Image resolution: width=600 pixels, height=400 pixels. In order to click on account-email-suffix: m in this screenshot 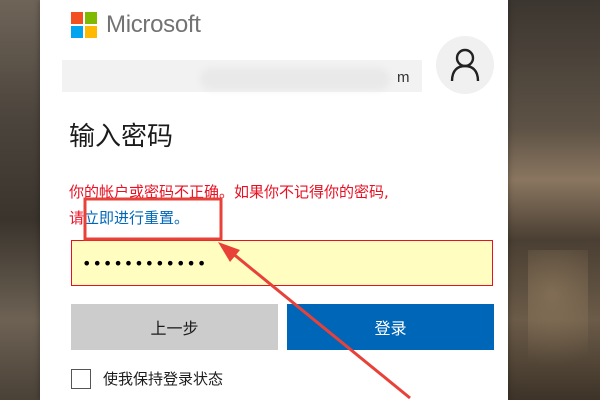, I will do `click(403, 77)`.